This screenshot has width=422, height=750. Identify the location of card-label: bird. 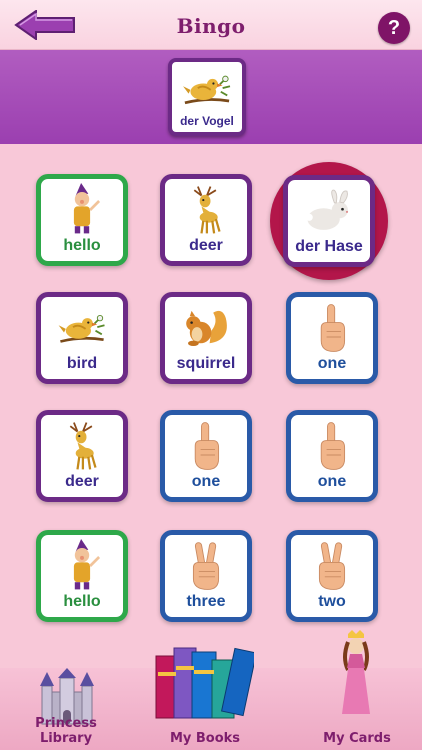
(82, 363).